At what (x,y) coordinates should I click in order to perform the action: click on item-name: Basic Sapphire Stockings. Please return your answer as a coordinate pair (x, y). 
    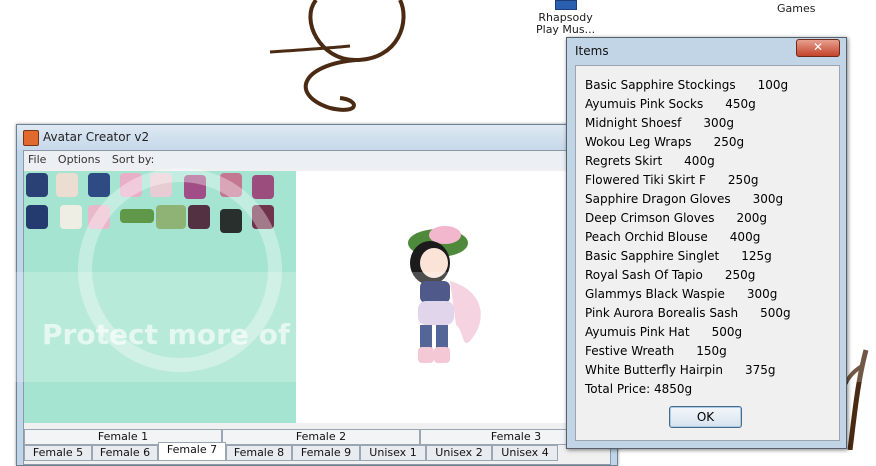
    Looking at the image, I should click on (660, 85).